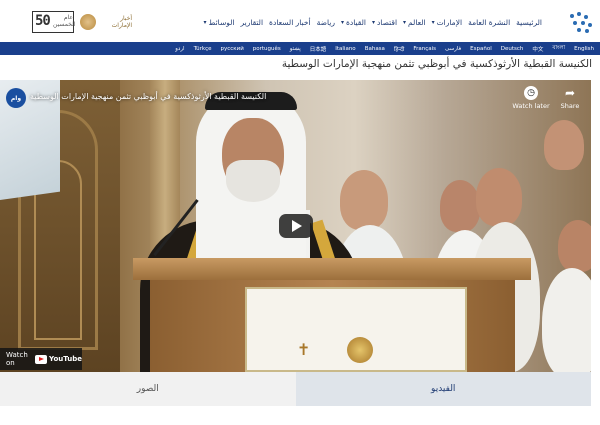 The image size is (600, 425). What do you see at coordinates (203, 49) in the screenshot?
I see `language-link: Türkçe` at bounding box center [203, 49].